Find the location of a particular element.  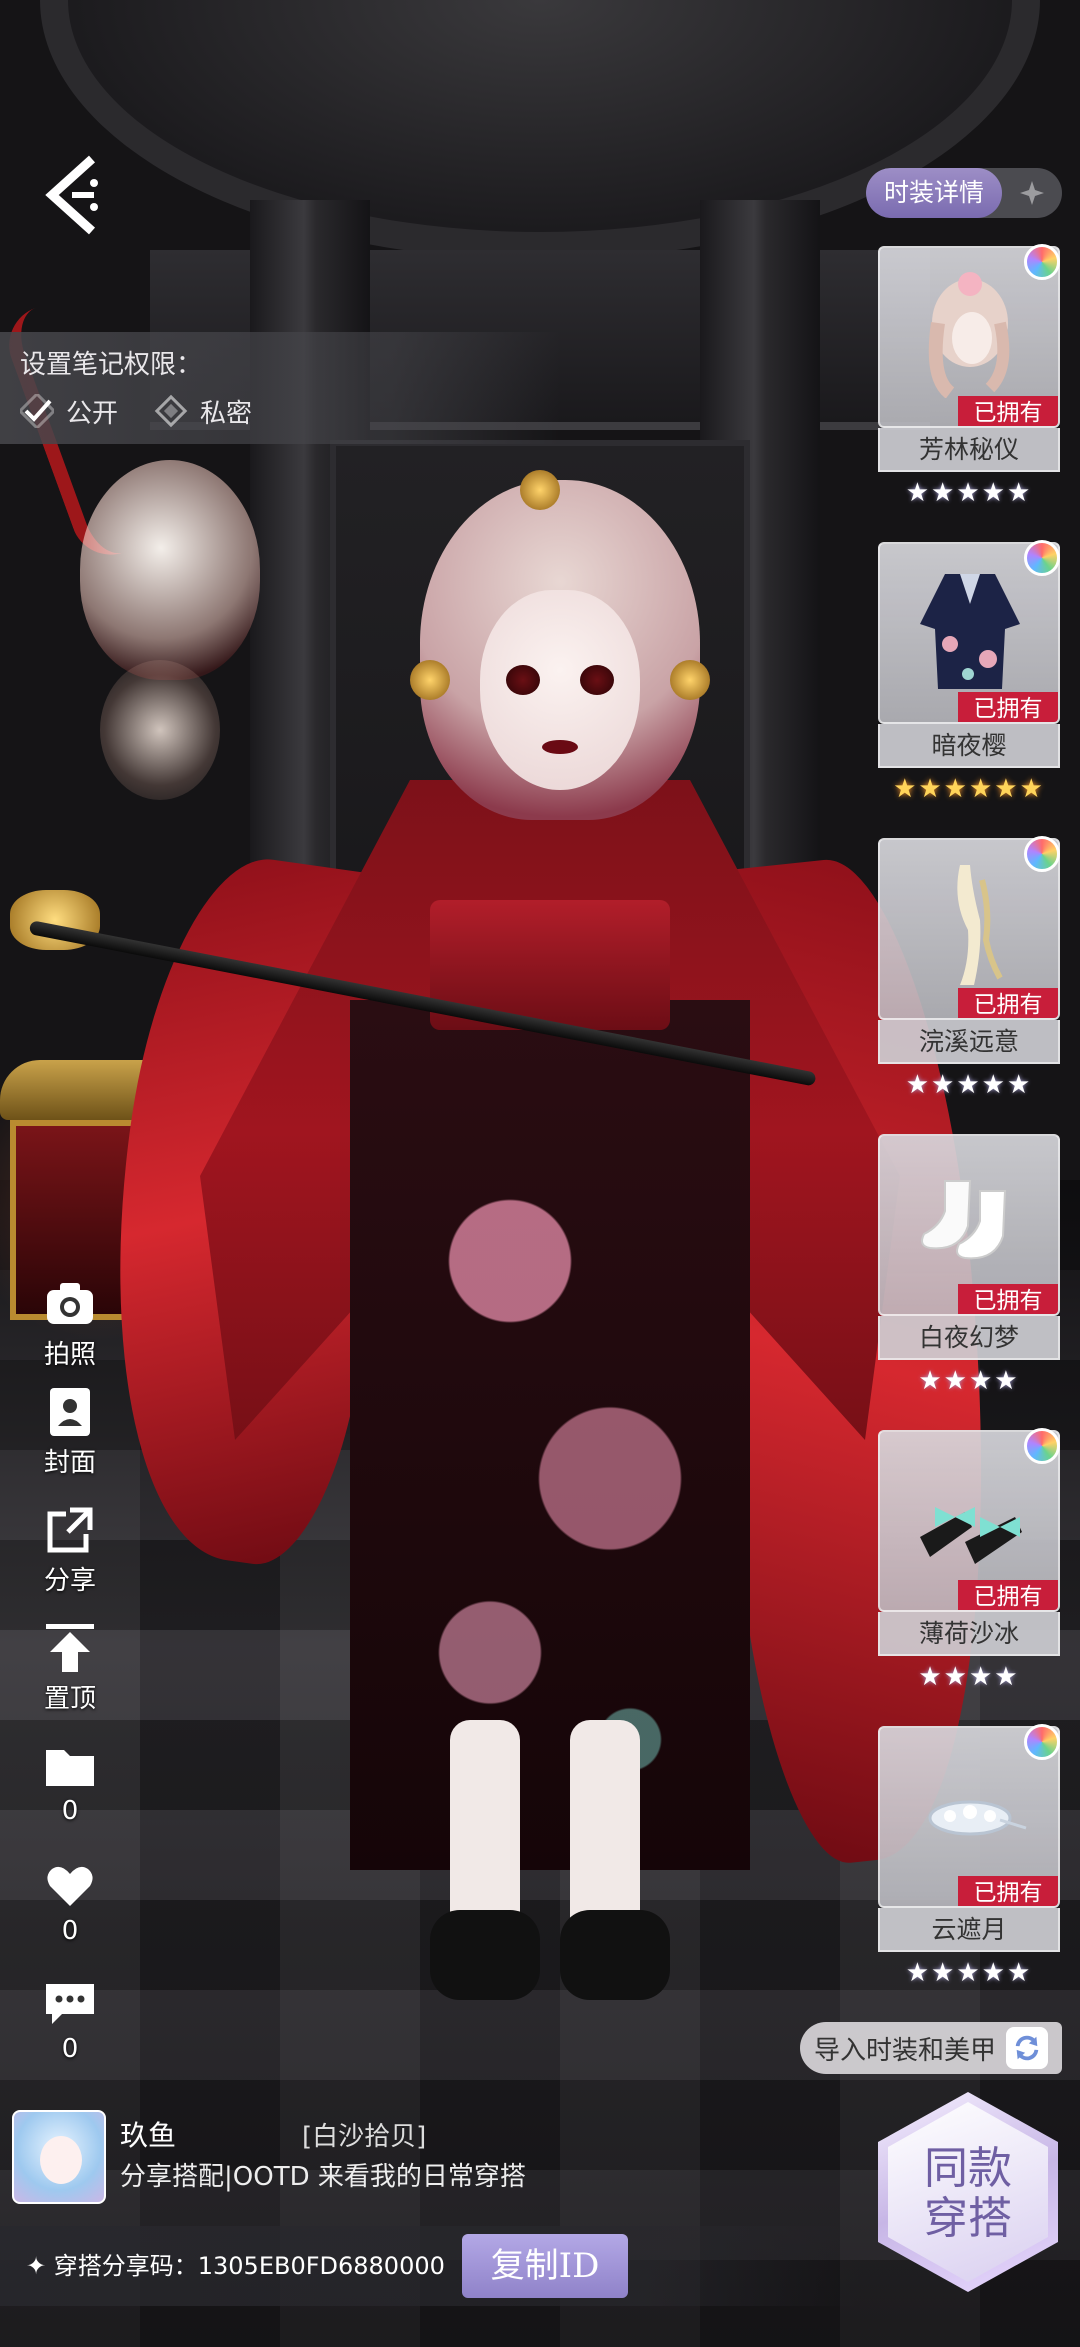

item-name: 薄荷沙冰 is located at coordinates (969, 1634).